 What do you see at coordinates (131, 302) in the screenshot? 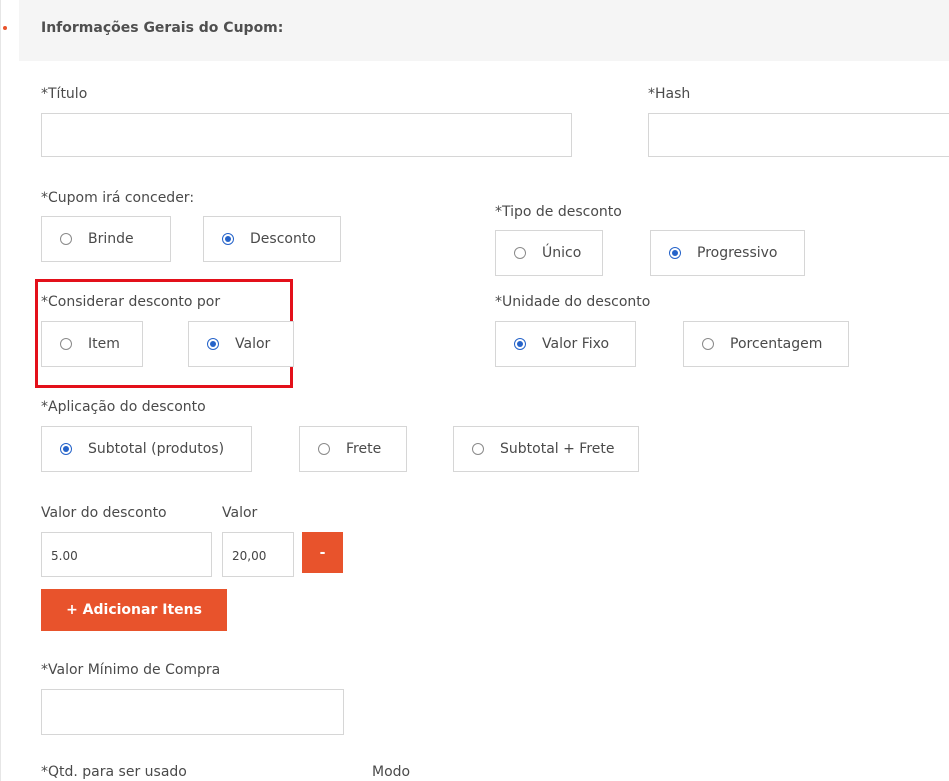
I see `considerar-label: *Considerar desconto por` at bounding box center [131, 302].